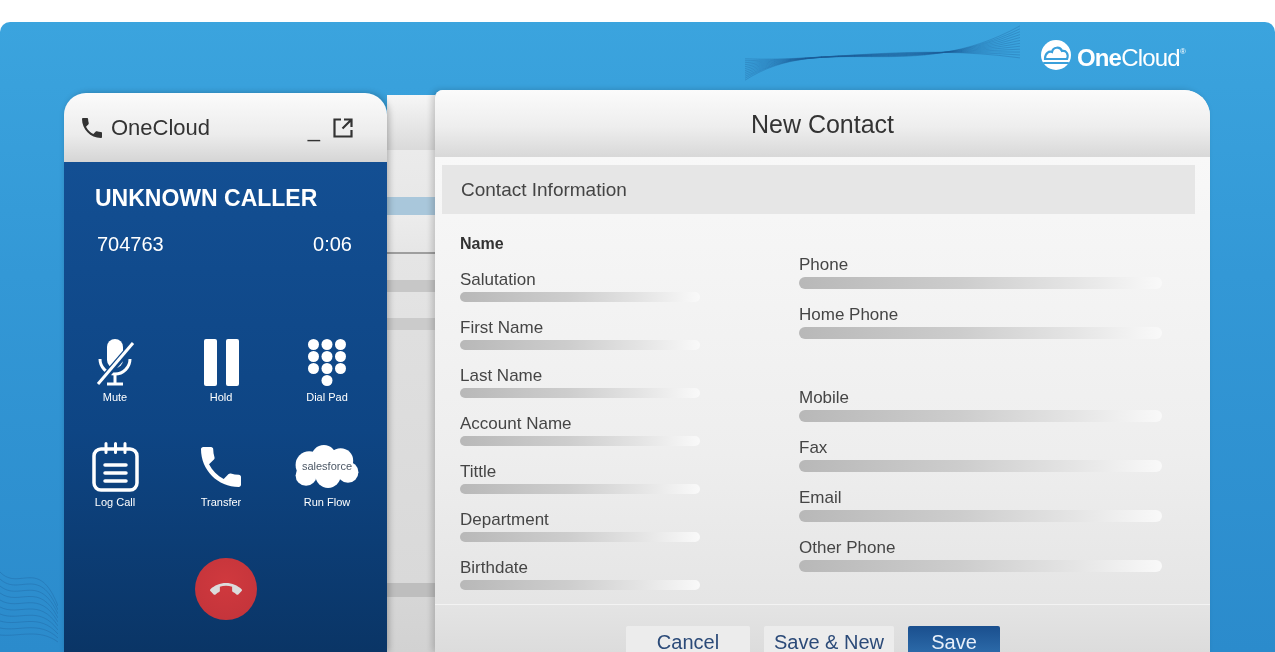  Describe the element at coordinates (313, 129) in the screenshot. I see `minimize-button: _` at that location.